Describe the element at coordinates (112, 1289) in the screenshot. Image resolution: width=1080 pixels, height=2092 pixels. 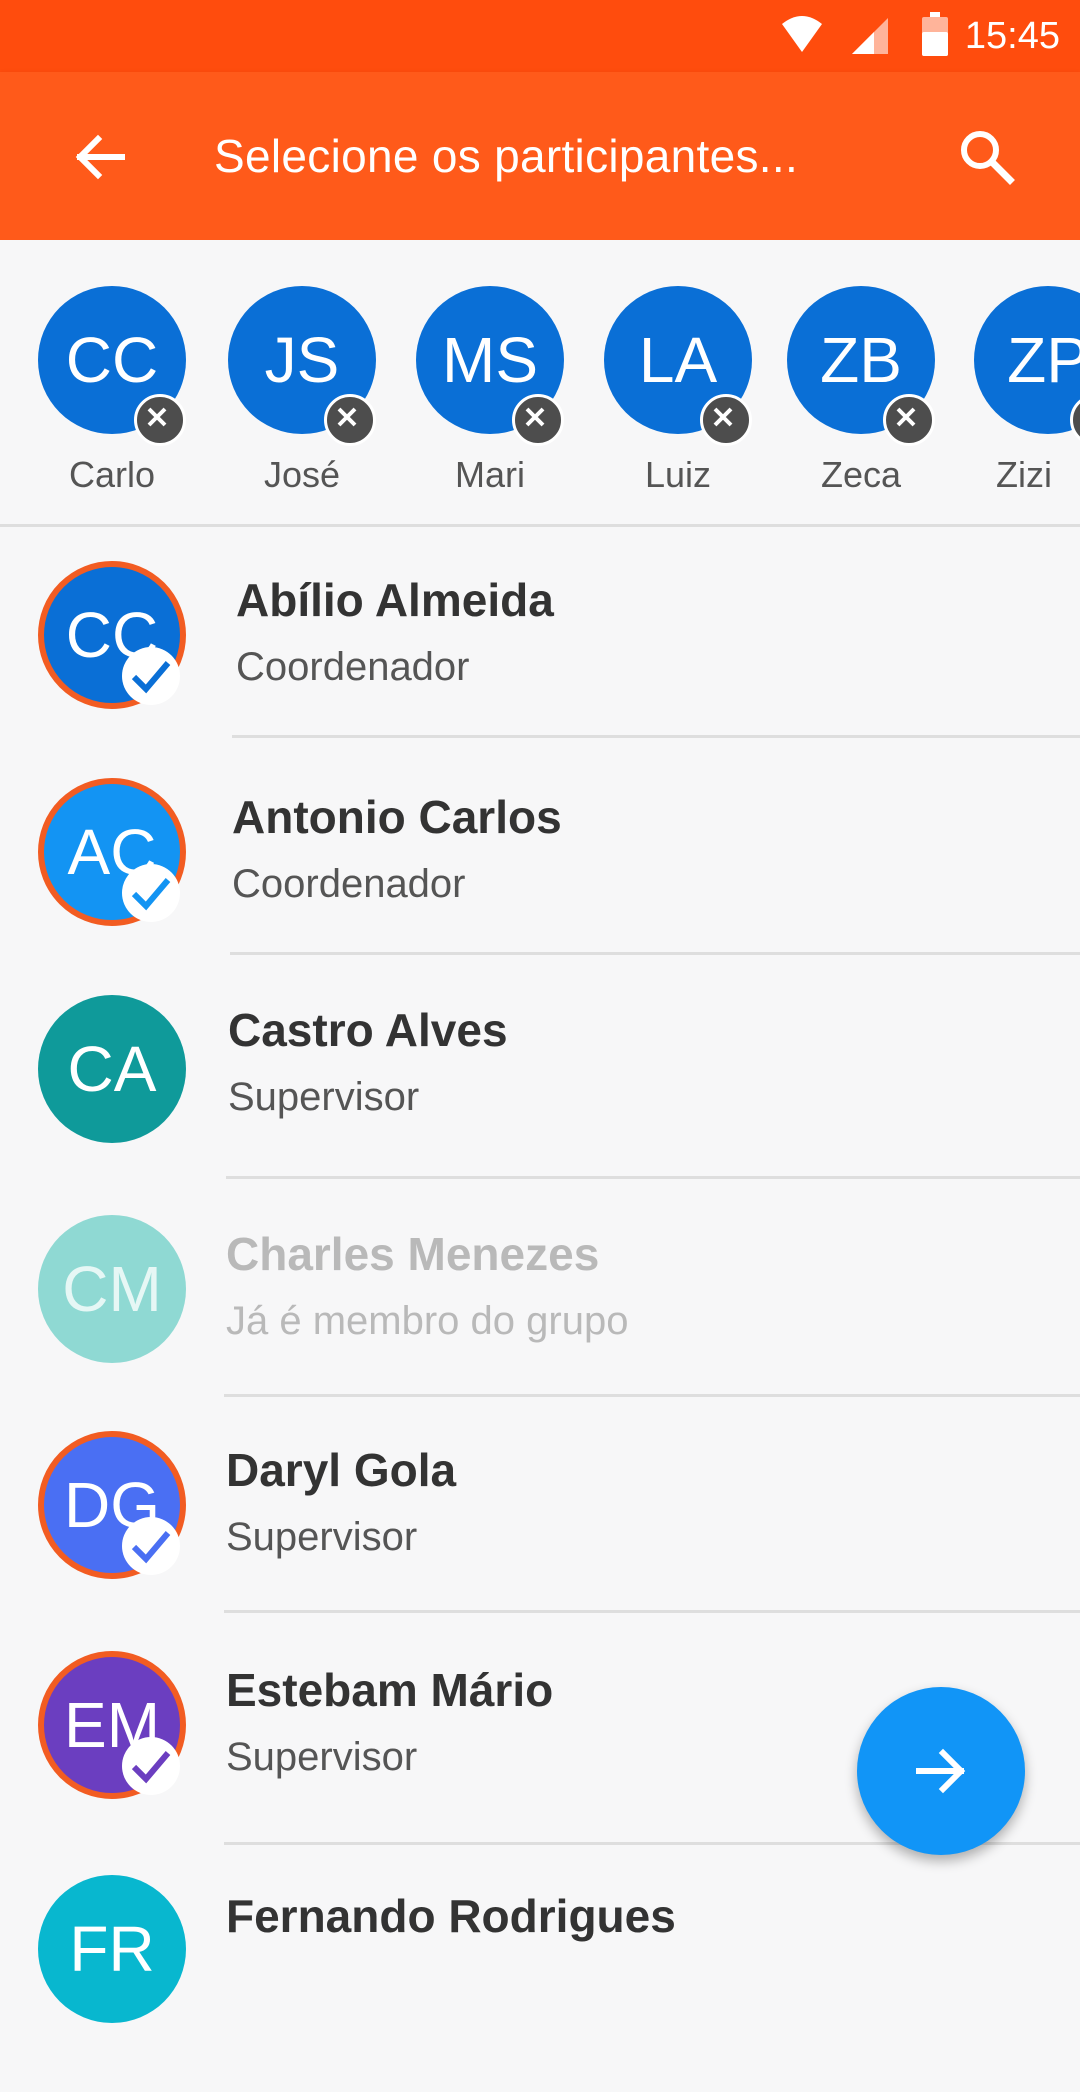
I see `avatar: CM` at that location.